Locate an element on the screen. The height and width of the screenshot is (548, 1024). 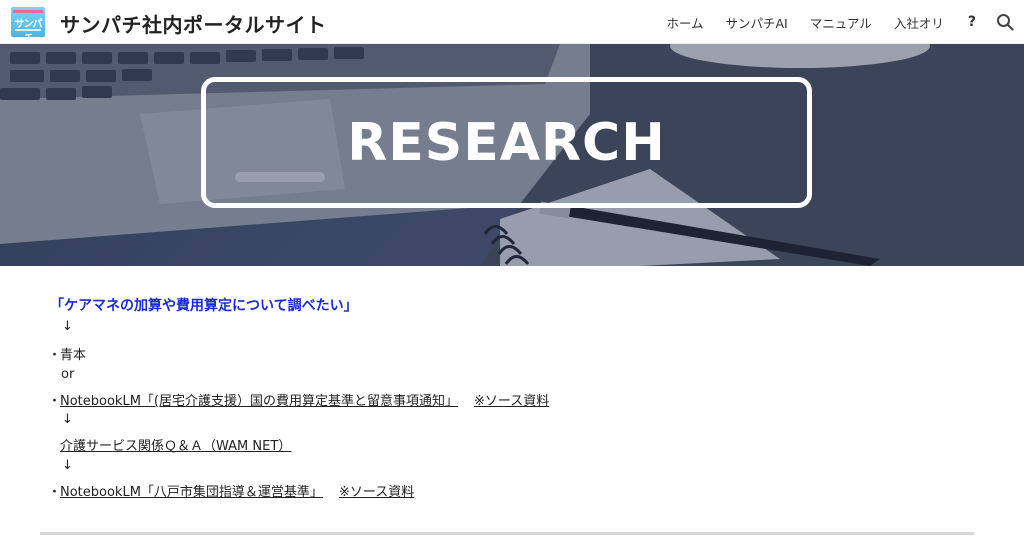
search-icon is located at coordinates (1005, 22).